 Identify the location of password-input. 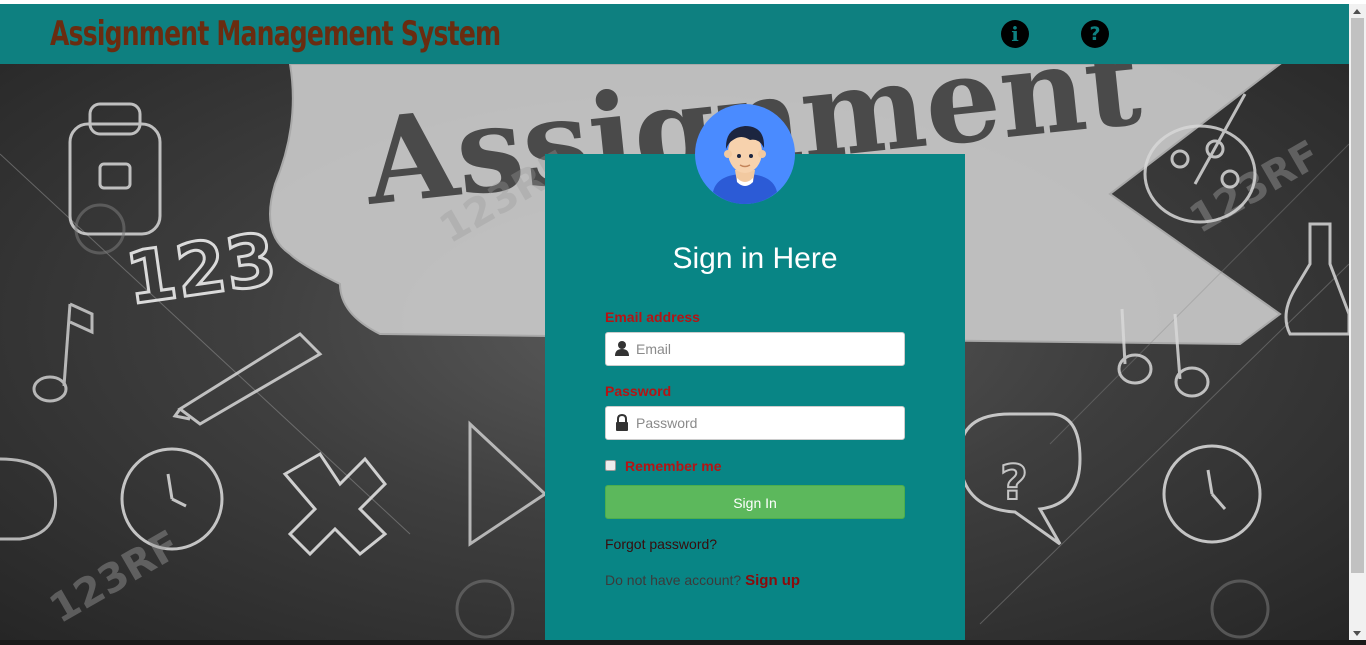
(768, 423).